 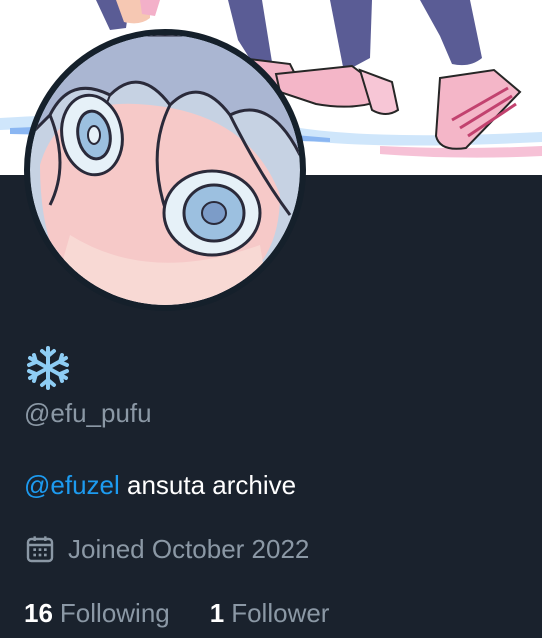 What do you see at coordinates (217, 613) in the screenshot?
I see `followers-count: 1` at bounding box center [217, 613].